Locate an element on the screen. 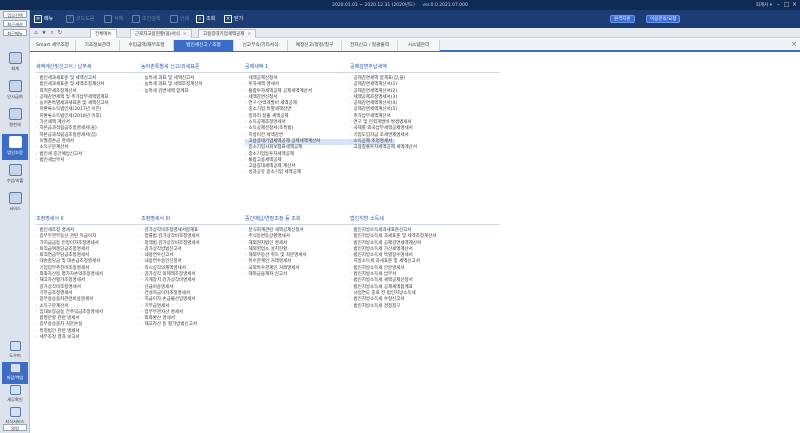 The height and width of the screenshot is (433, 800). sidebar-tax-check: 세무확인 is located at coordinates (15, 395).